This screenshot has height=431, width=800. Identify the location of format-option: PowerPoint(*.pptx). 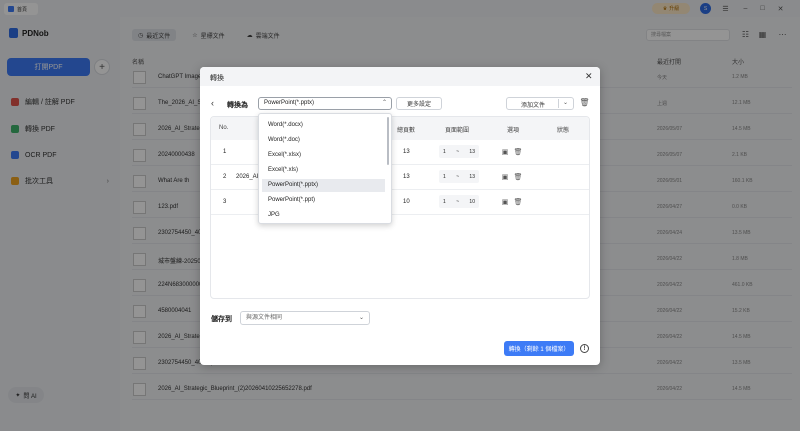
(323, 185).